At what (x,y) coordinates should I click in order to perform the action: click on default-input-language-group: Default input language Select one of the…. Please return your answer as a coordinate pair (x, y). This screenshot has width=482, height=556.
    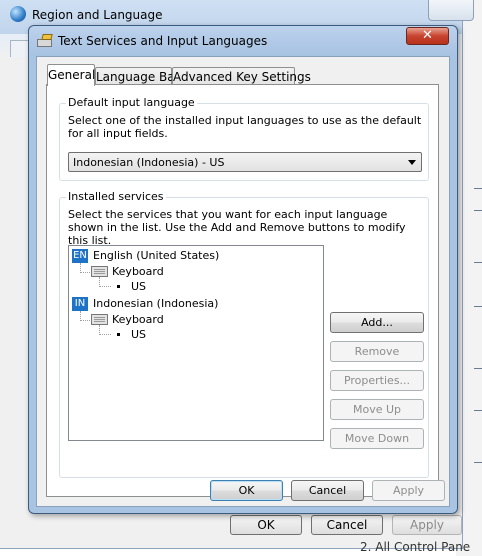
    Looking at the image, I should click on (244, 138).